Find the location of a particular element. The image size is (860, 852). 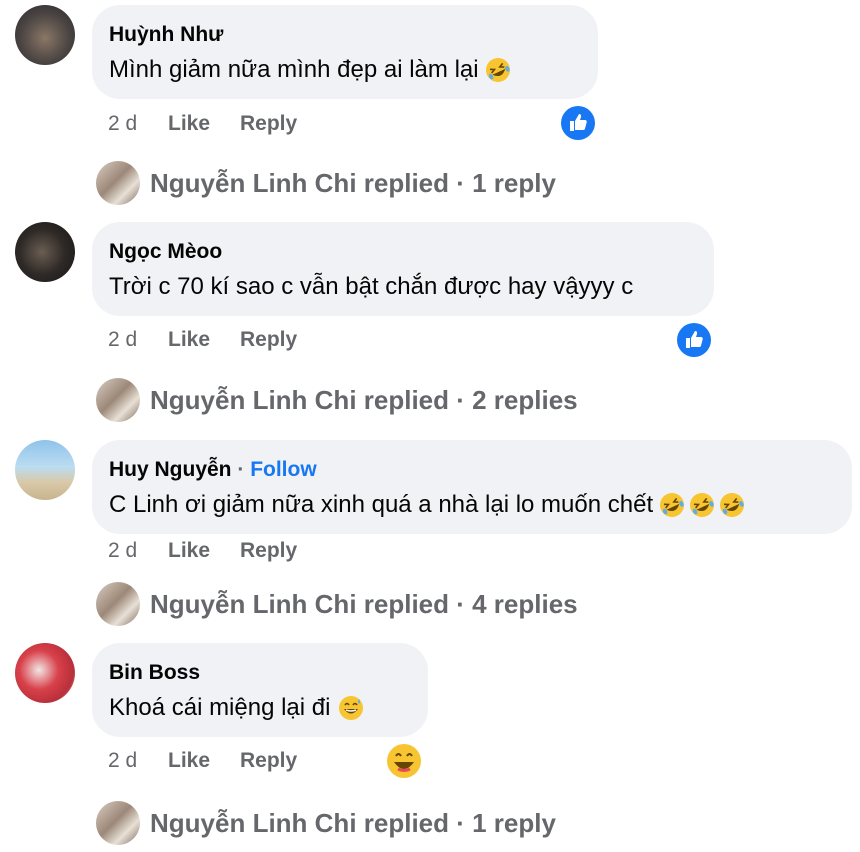

comment-text-row: Mình giảm nữa mình đẹp ai làm lại is located at coordinates (344, 70).